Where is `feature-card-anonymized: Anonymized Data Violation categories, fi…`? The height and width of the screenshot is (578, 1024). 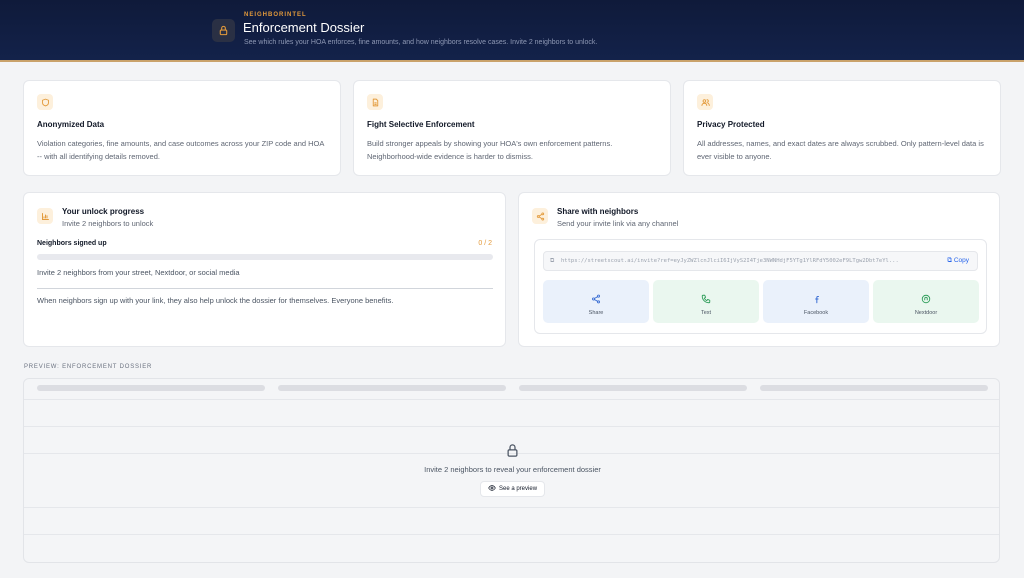 feature-card-anonymized: Anonymized Data Violation categories, fi… is located at coordinates (182, 128).